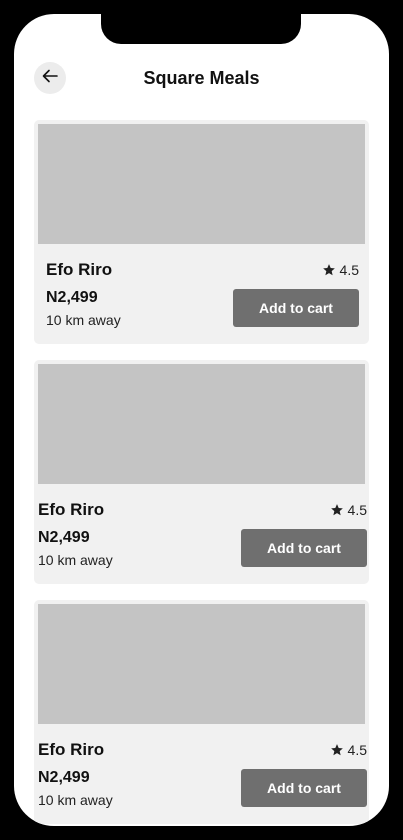  I want to click on header: Square Meals, so click(201, 79).